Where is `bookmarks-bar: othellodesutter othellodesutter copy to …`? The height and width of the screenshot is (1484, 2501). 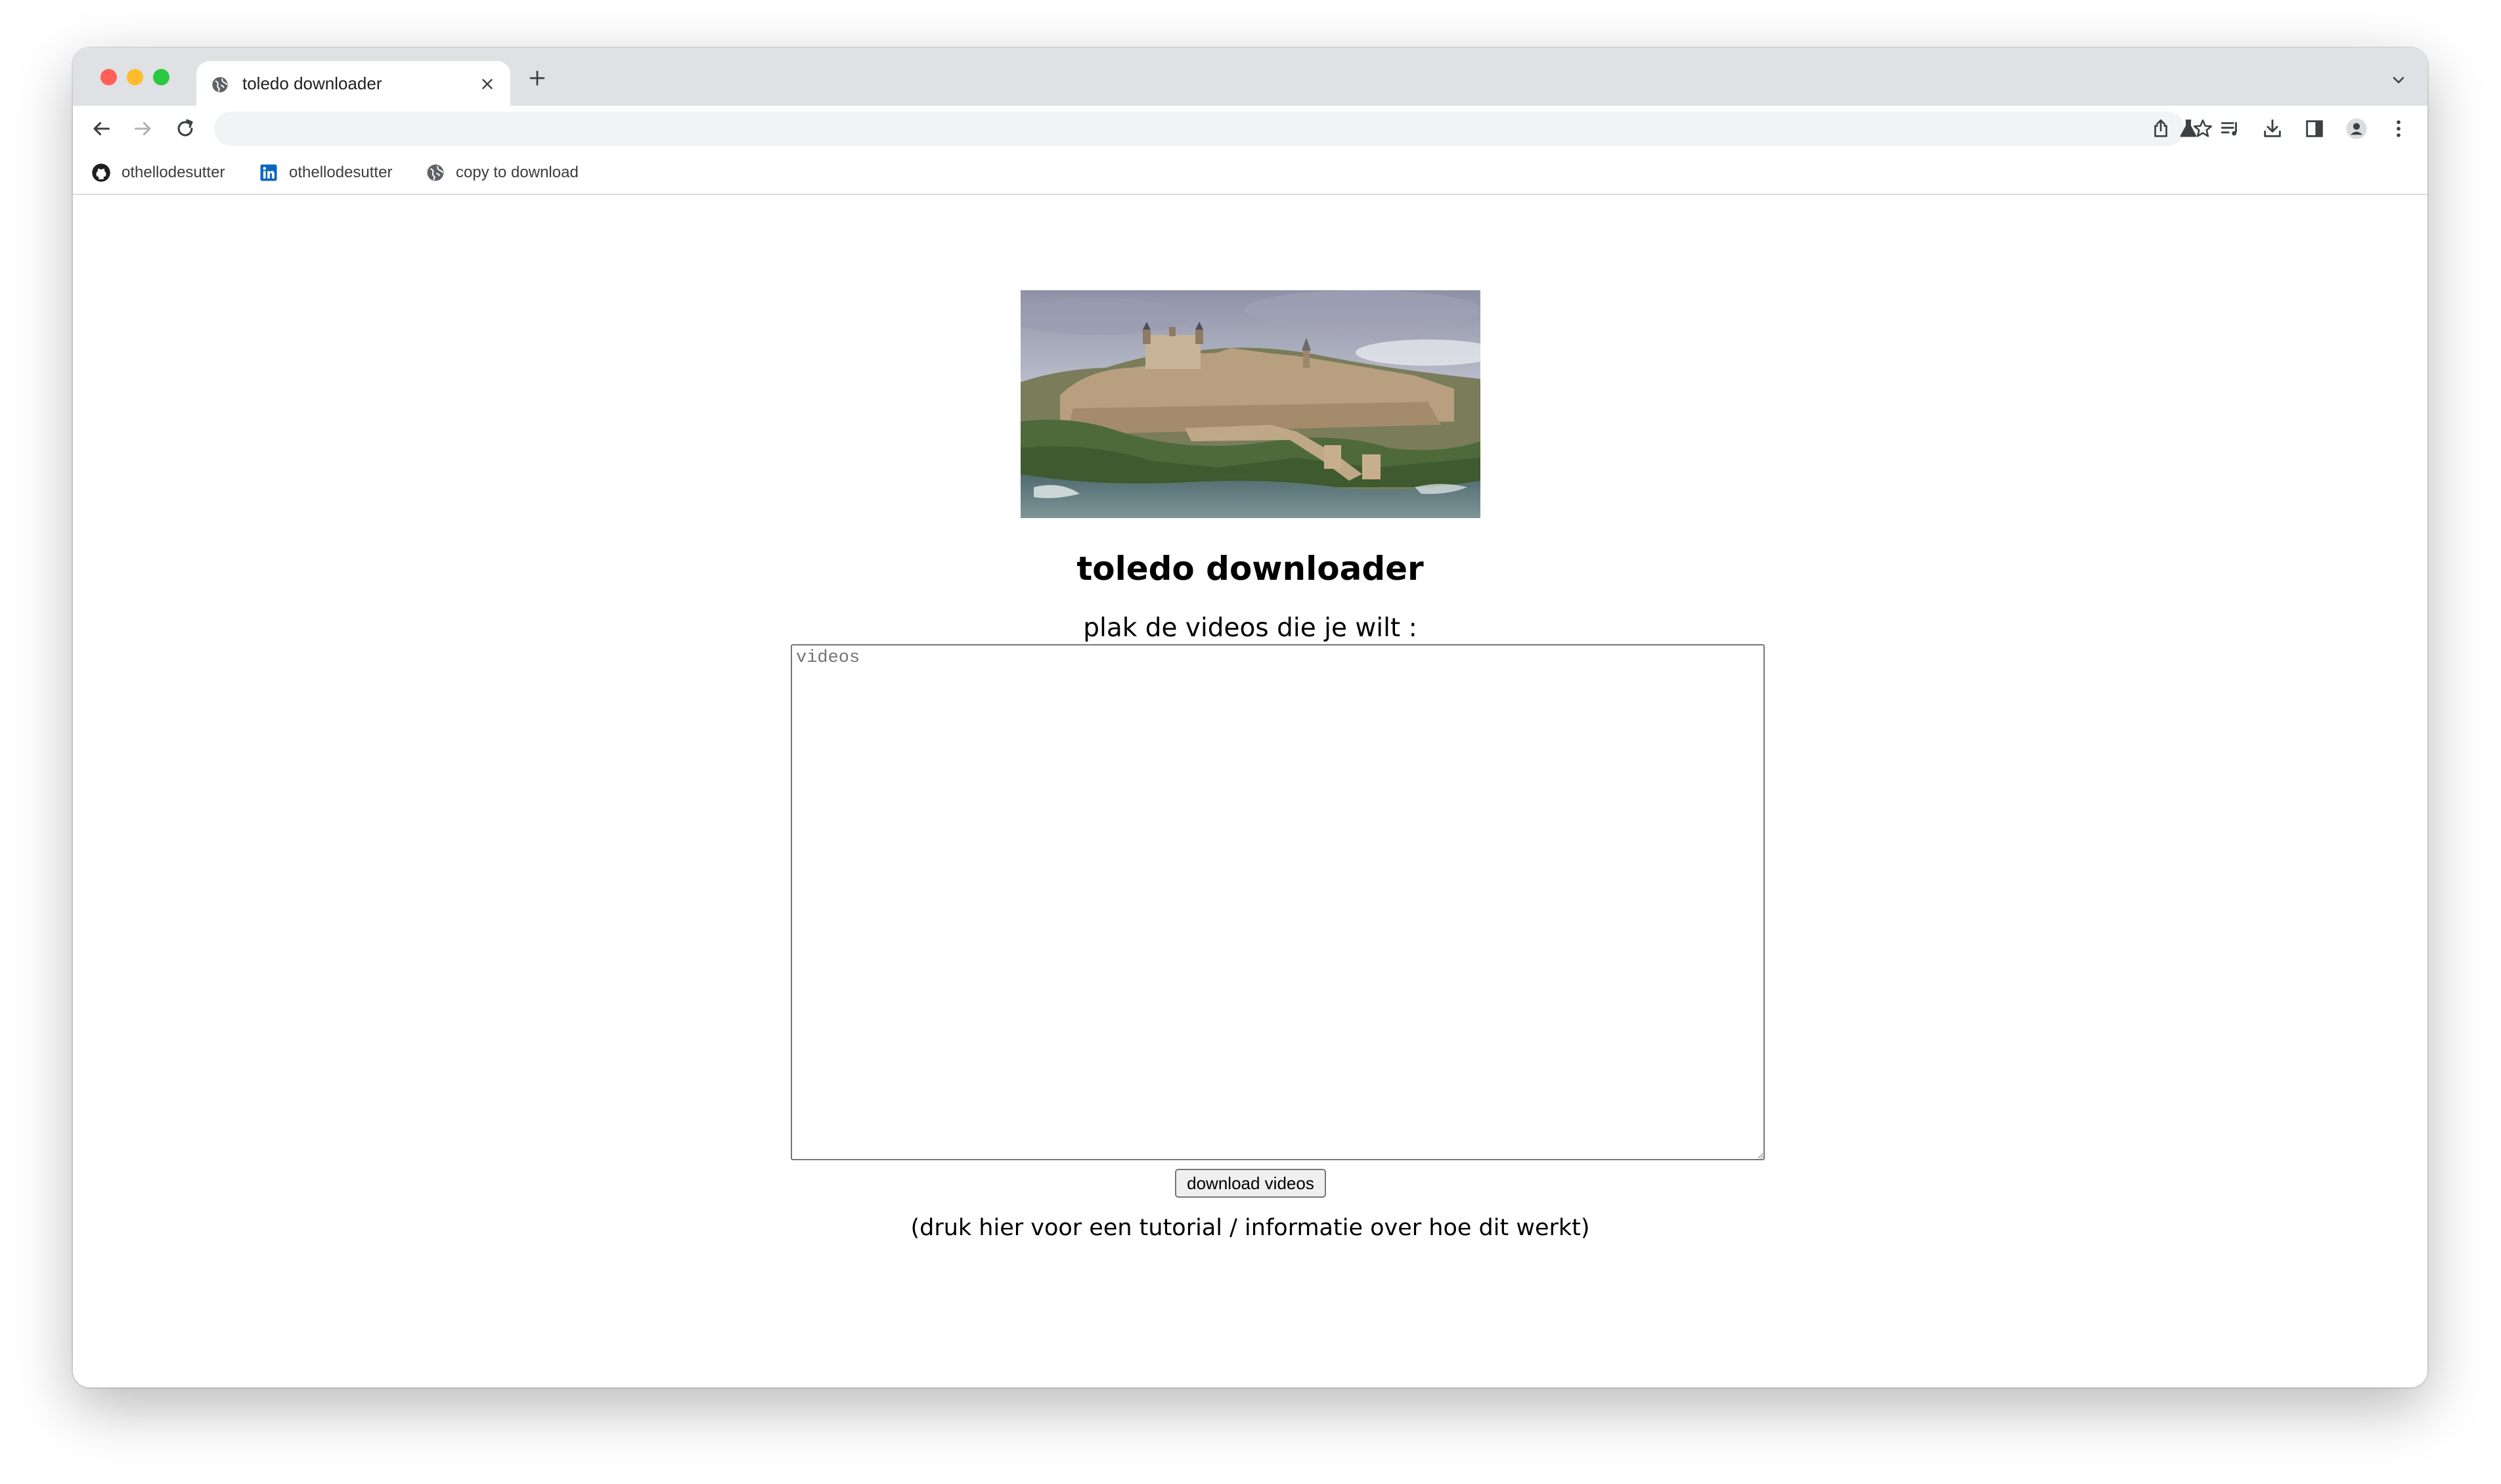
bookmarks-bar: othellodesutter othellodesutter copy to … is located at coordinates (1250, 173).